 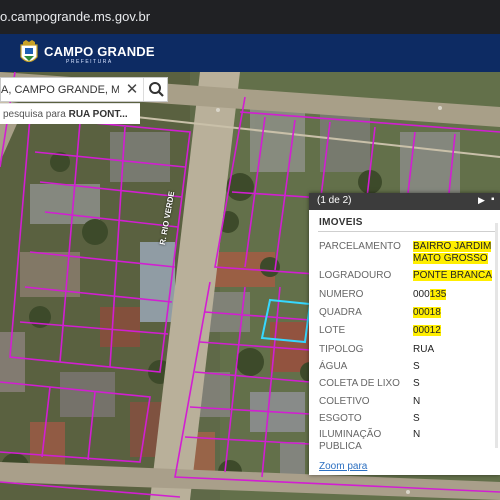 What do you see at coordinates (452, 246) in the screenshot?
I see `attr-value-parcelamento-line1: BAIRRO JARDIM` at bounding box center [452, 246].